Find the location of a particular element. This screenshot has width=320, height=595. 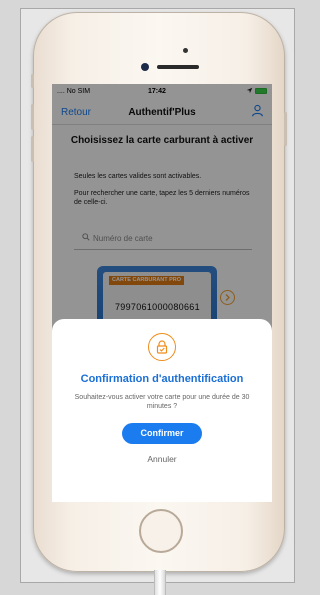

power-button is located at coordinates (285, 129).